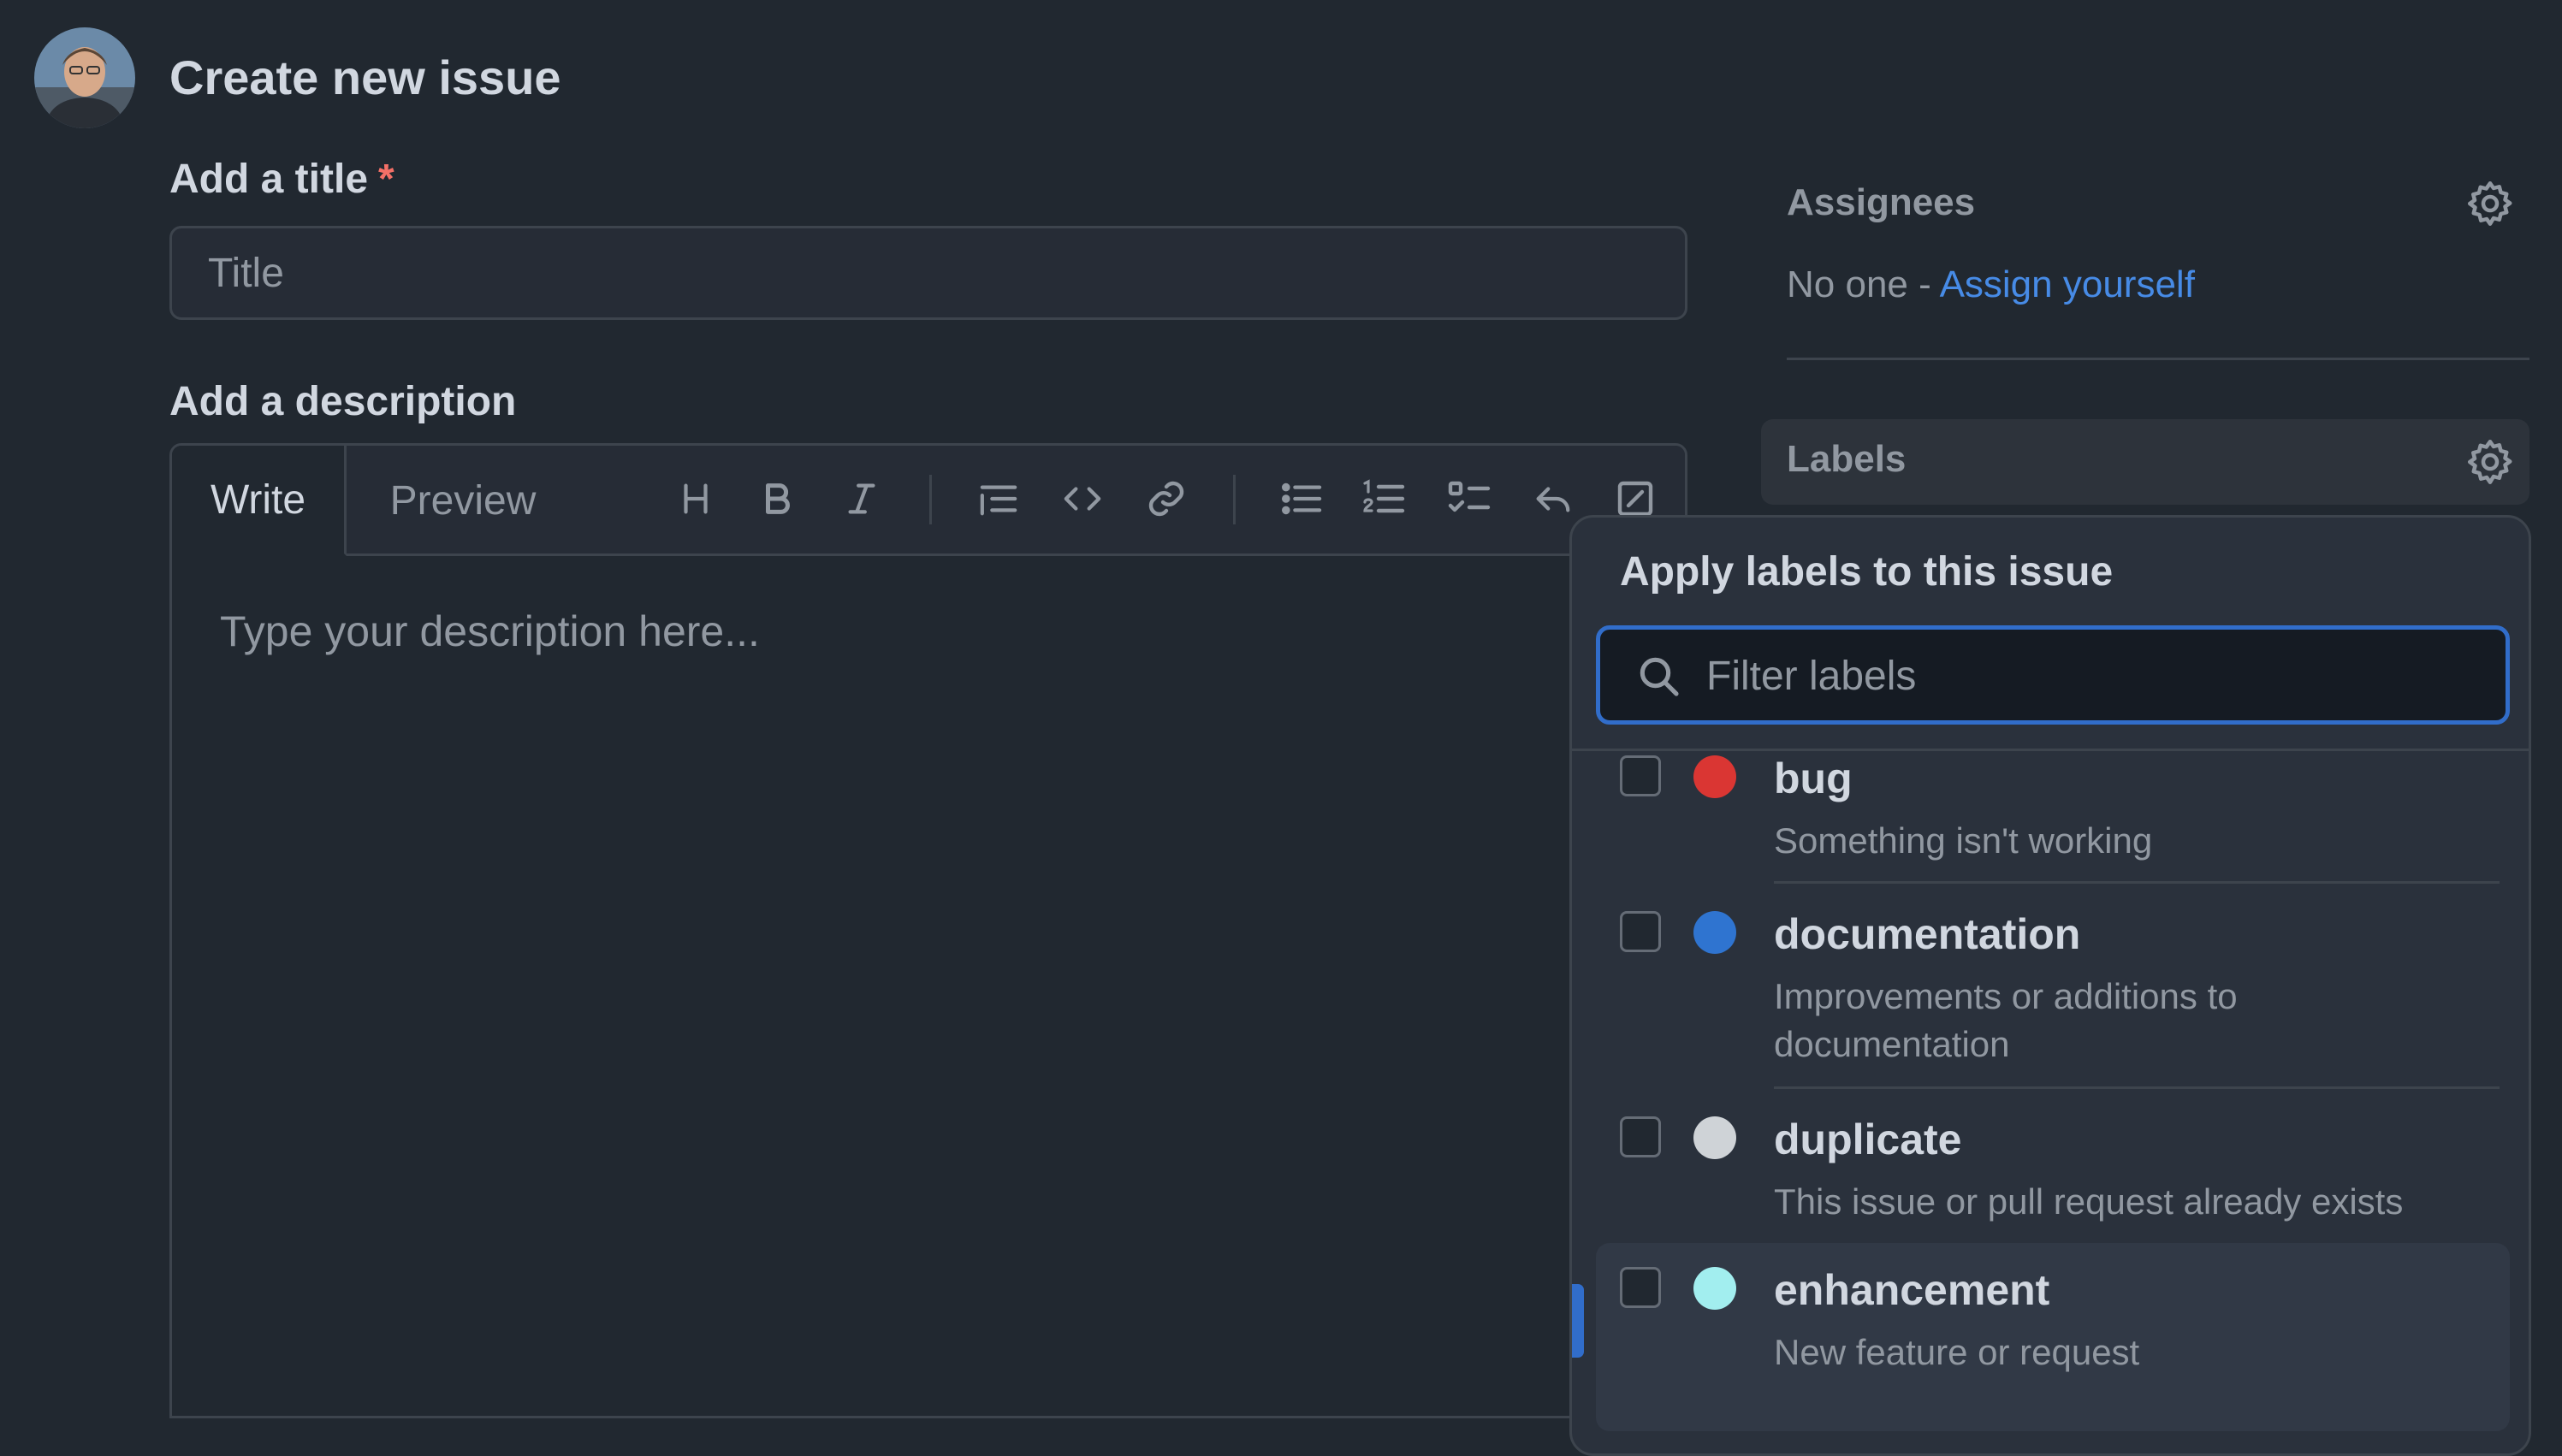  I want to click on label-name: enhancement, so click(1912, 1290).